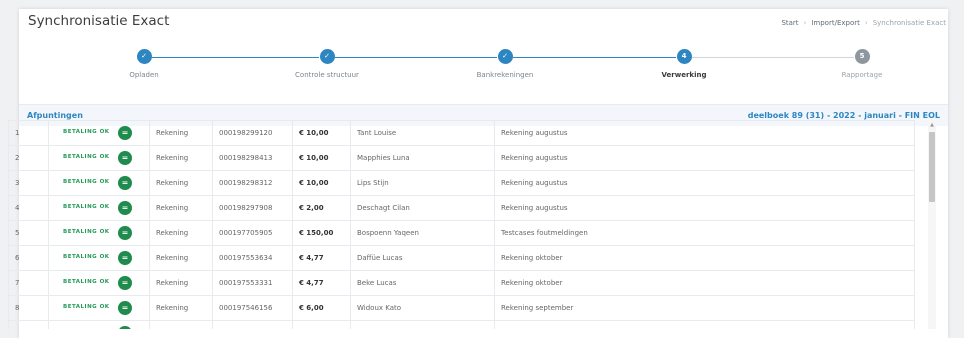  What do you see at coordinates (55, 115) in the screenshot?
I see `section-title: Afpuntingen` at bounding box center [55, 115].